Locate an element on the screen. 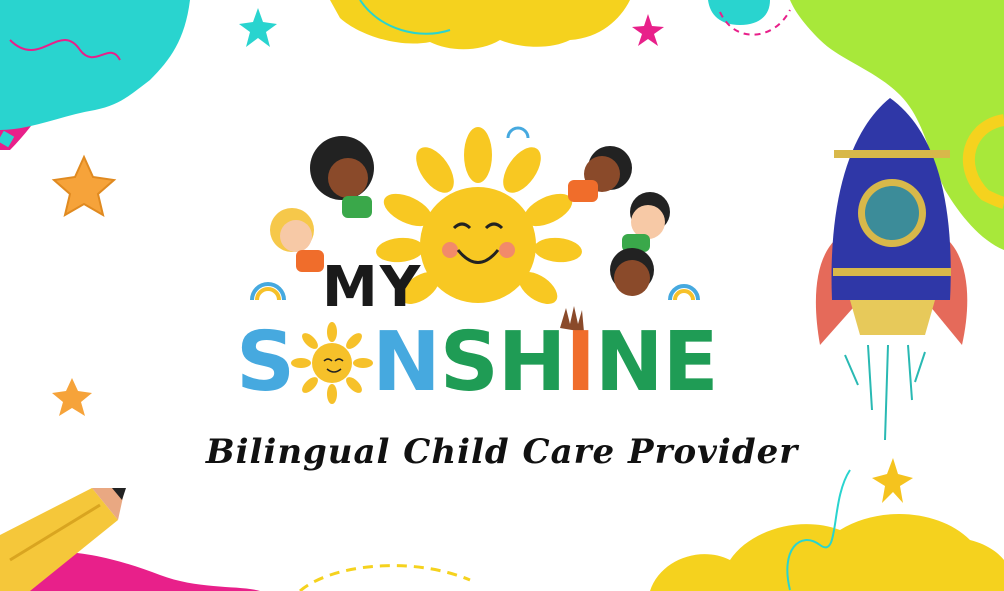 The image size is (1004, 591). top-yellow-cloud is located at coordinates (480, 25).